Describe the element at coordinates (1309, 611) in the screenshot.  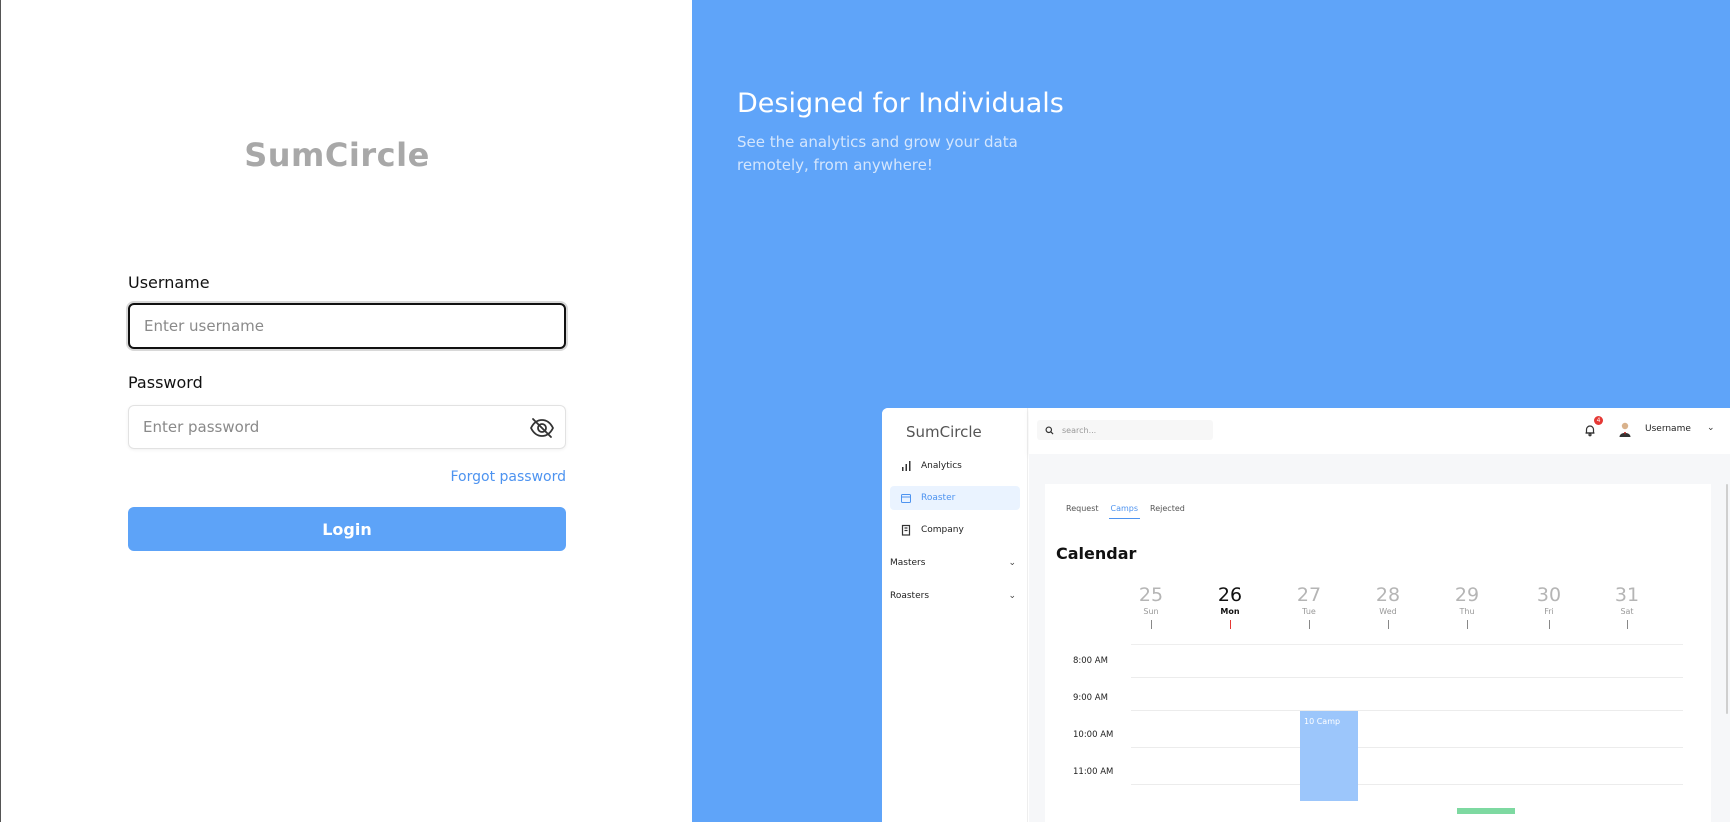
I see `preview-day-name: Tue` at that location.